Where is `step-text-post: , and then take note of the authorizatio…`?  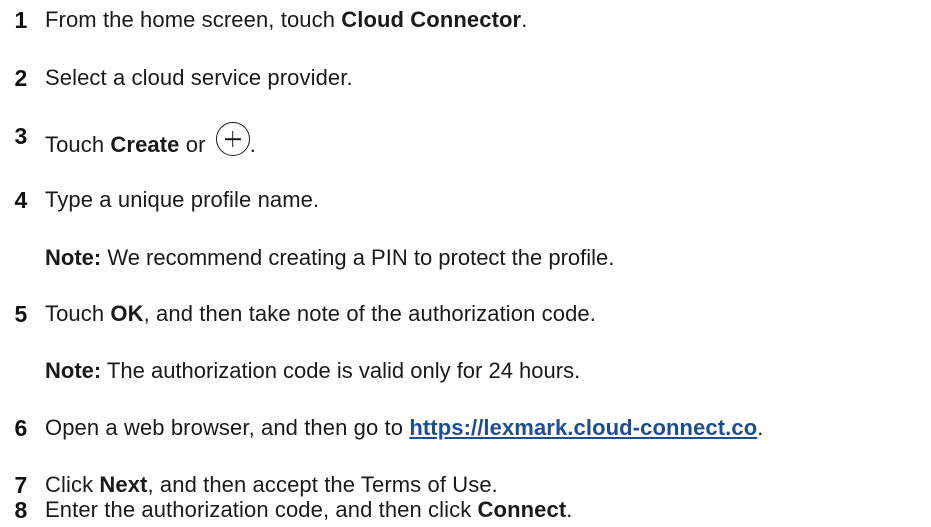 step-text-post: , and then take note of the authorizatio… is located at coordinates (369, 313).